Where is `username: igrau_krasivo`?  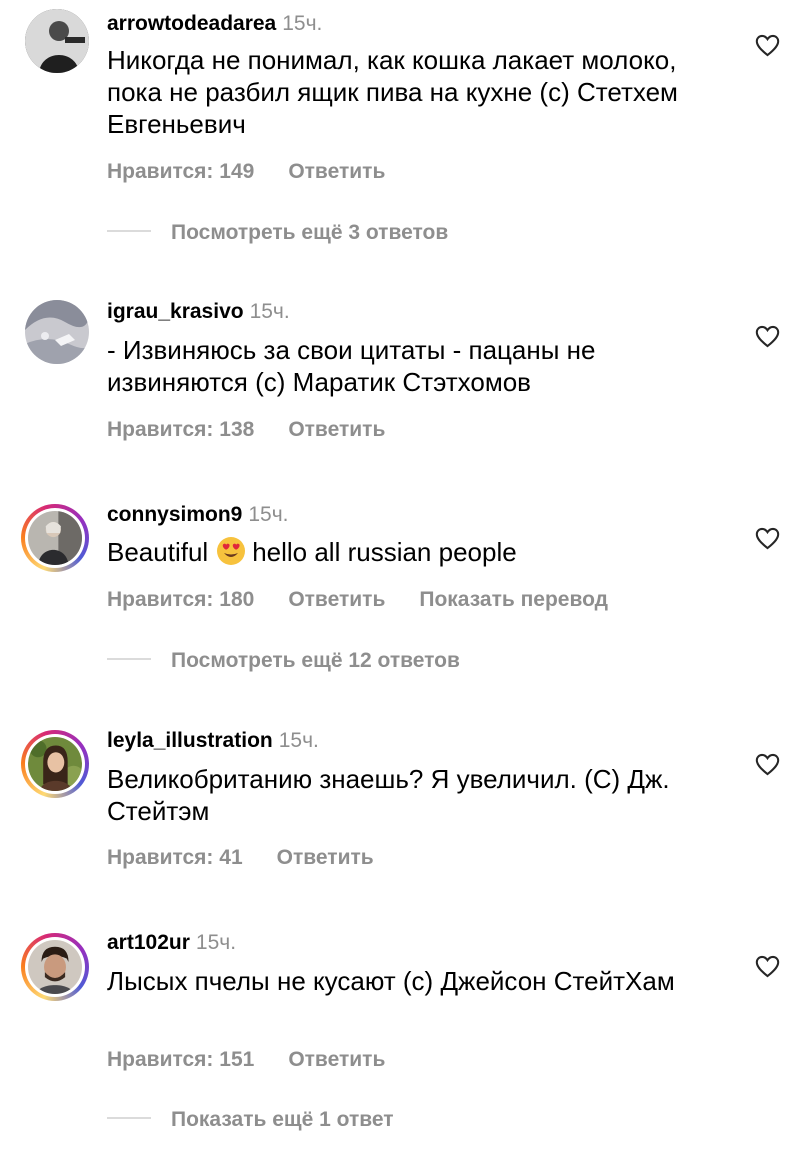
username: igrau_krasivo is located at coordinates (175, 311).